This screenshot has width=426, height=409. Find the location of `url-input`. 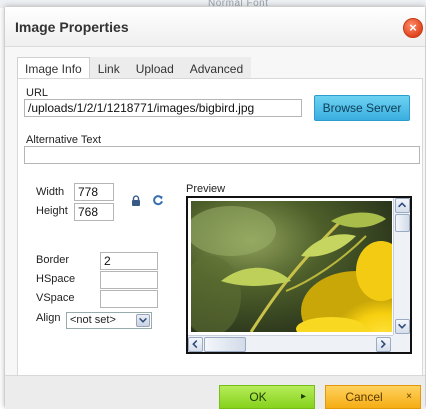

url-input is located at coordinates (163, 108).